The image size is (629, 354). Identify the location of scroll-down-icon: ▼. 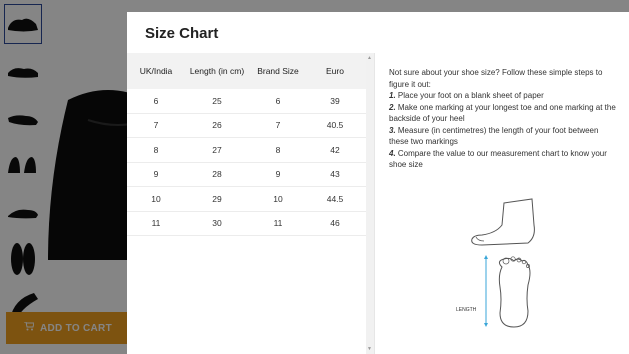
(369, 349).